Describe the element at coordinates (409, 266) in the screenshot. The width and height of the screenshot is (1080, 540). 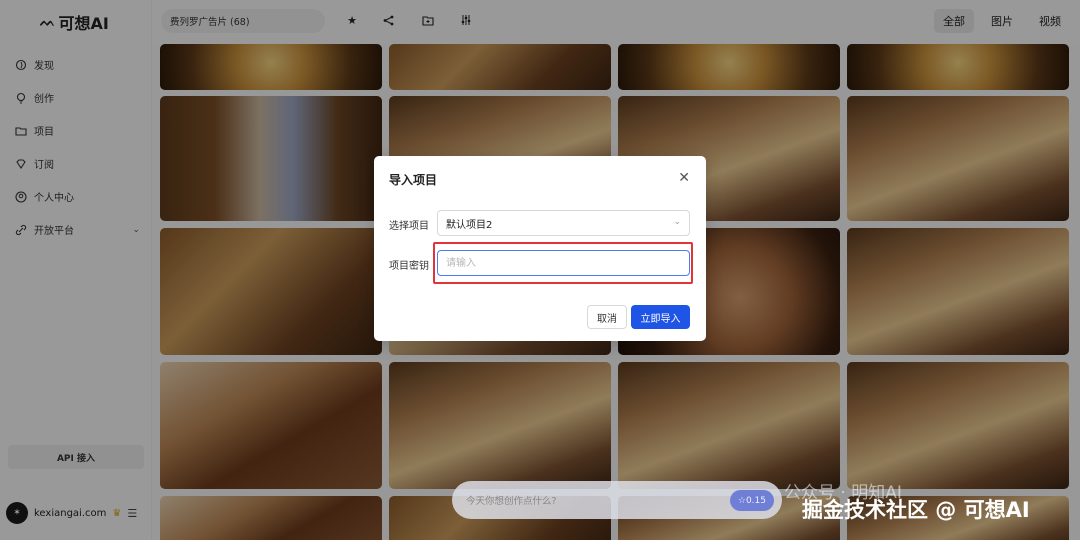
I see `project-key-label: 项目密钥` at that location.